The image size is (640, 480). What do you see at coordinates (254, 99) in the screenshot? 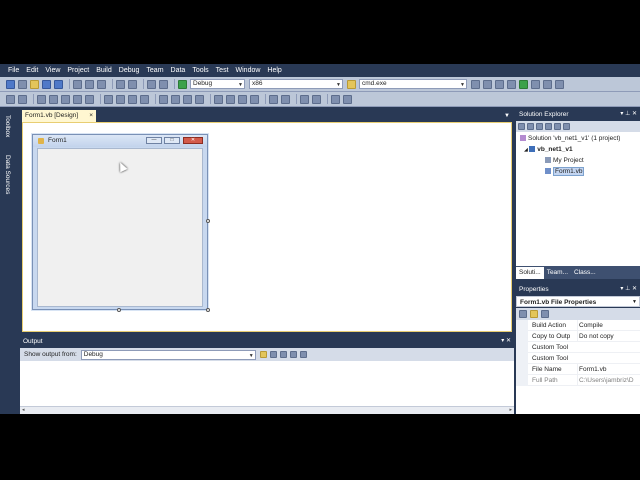
I see `remove-vertical-spacing-icon` at bounding box center [254, 99].